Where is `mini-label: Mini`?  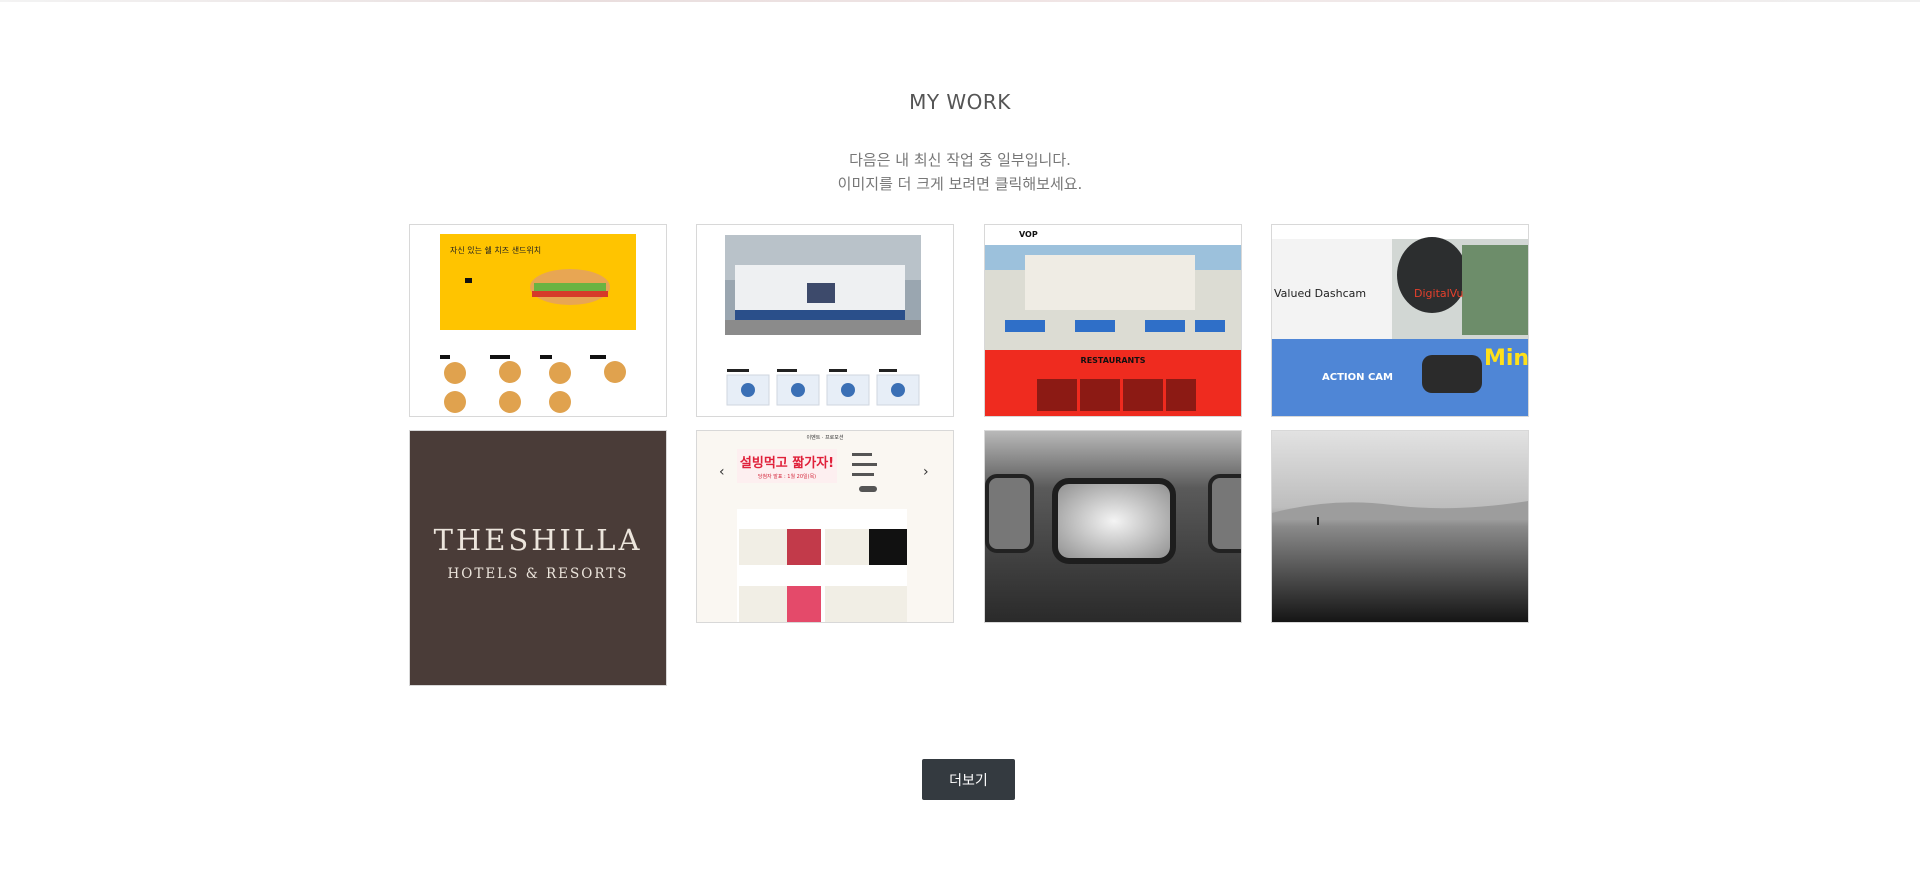 mini-label: Mini is located at coordinates (1506, 358).